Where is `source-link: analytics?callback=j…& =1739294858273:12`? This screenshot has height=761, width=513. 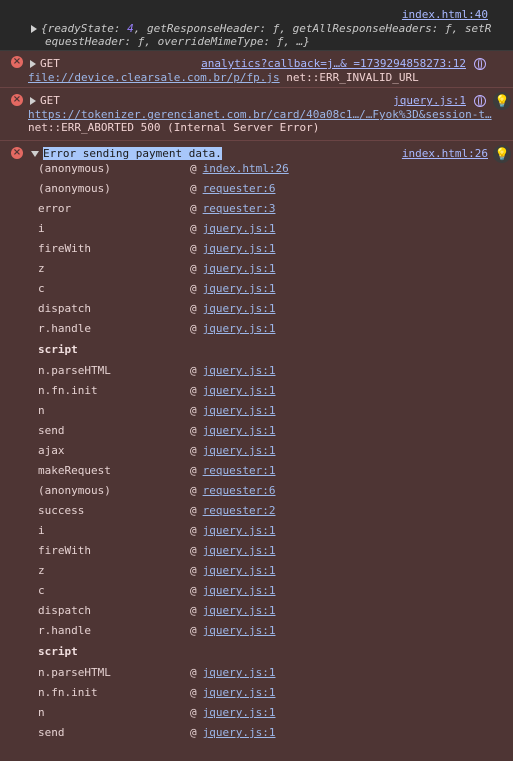 source-link: analytics?callback=j…& =1739294858273:12 is located at coordinates (333, 63).